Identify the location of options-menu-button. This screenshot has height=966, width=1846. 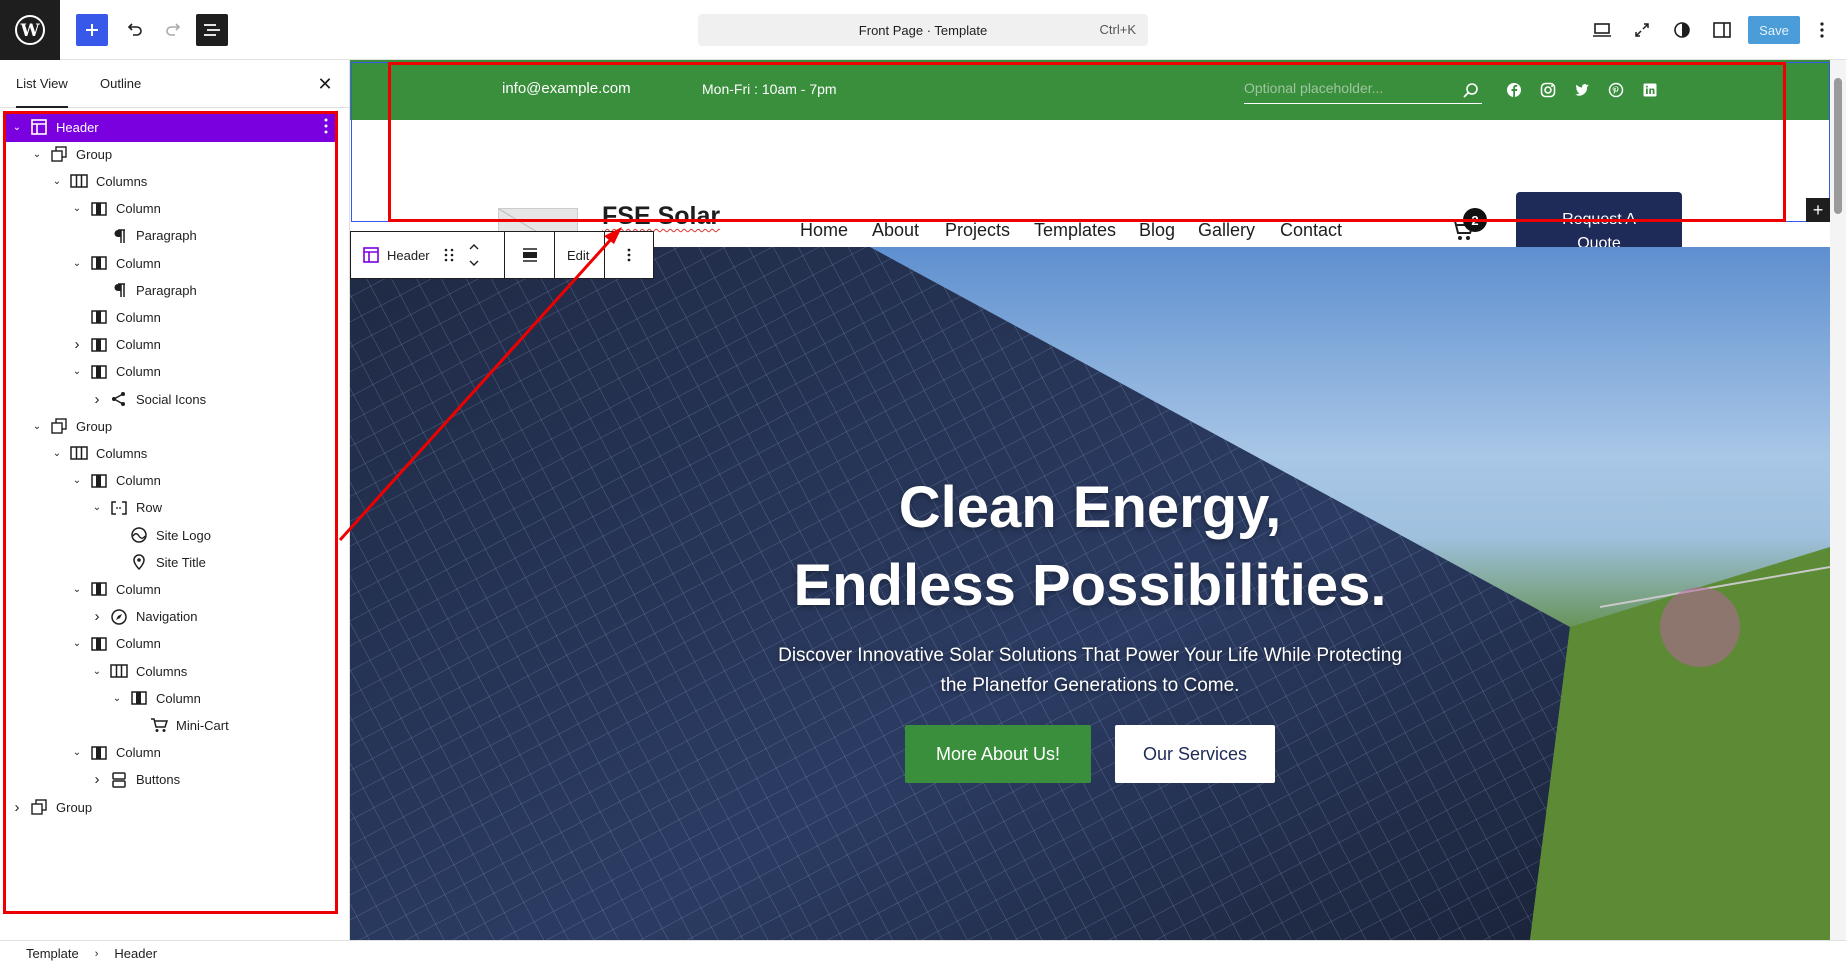
(1822, 30).